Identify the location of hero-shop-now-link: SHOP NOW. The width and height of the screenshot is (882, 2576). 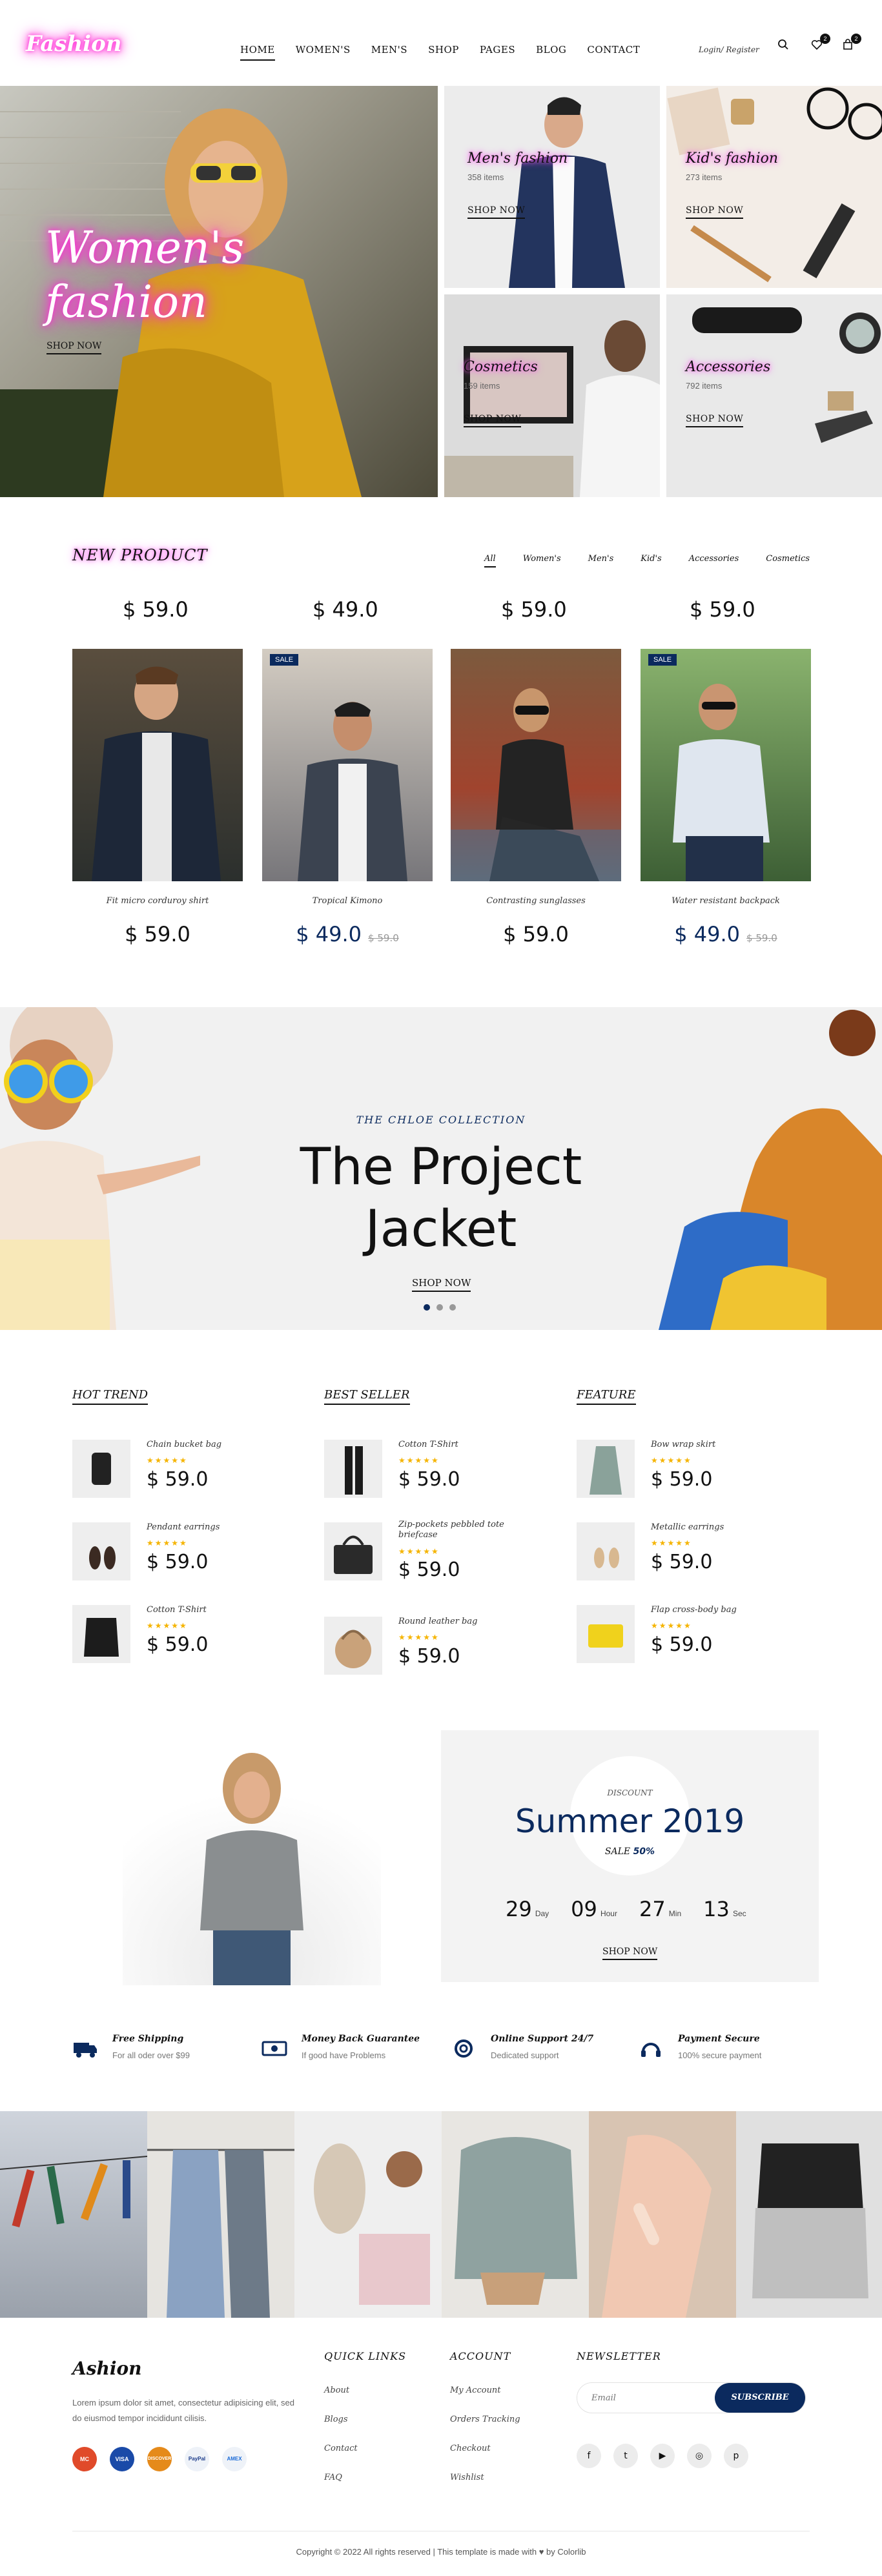
(74, 348).